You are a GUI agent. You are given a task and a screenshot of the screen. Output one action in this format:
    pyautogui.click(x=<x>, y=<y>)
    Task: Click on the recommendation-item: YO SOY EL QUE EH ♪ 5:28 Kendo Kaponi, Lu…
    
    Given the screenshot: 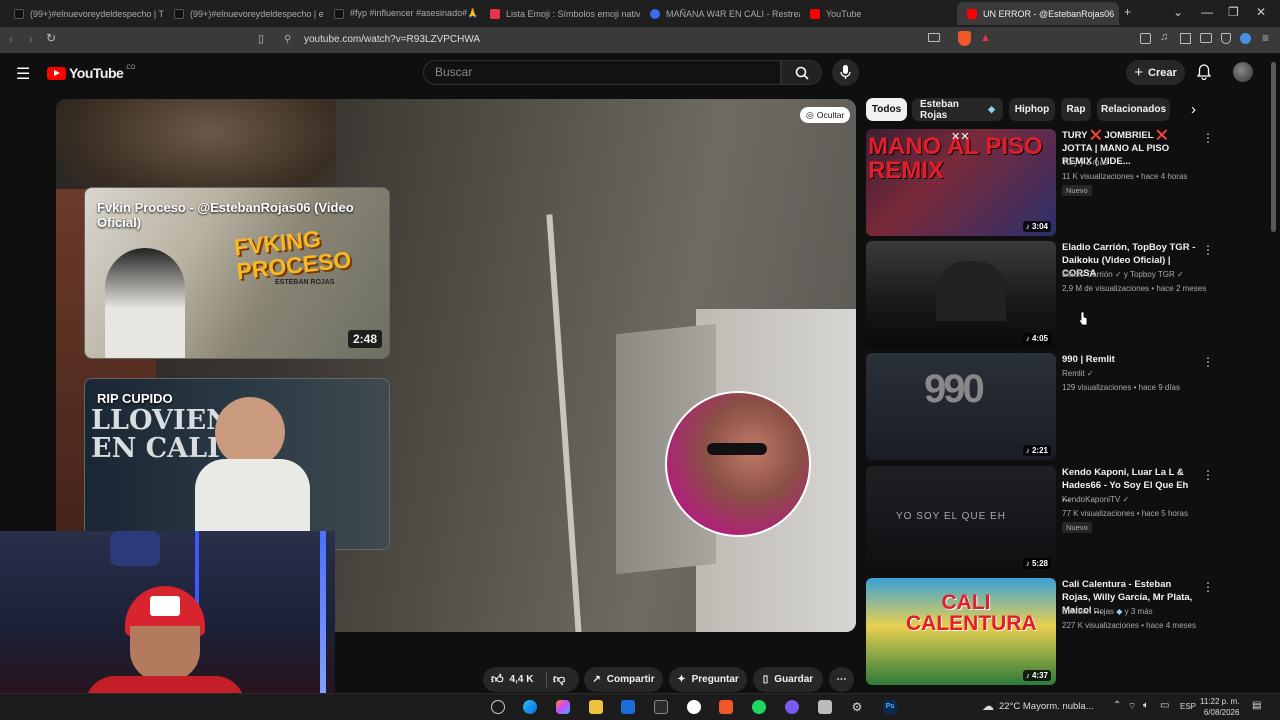 What is the action you would take?
    pyautogui.click(x=1040, y=520)
    